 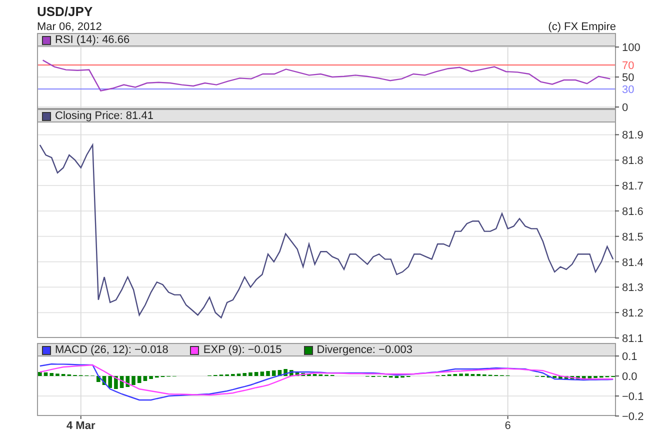 I want to click on axis-label: 0, so click(x=625, y=108).